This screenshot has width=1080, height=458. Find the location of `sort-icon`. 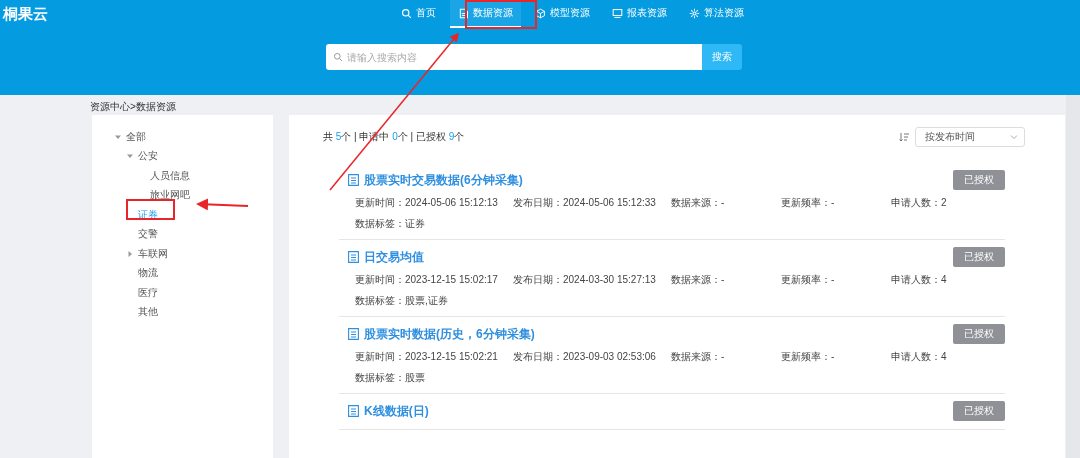

sort-icon is located at coordinates (904, 137).